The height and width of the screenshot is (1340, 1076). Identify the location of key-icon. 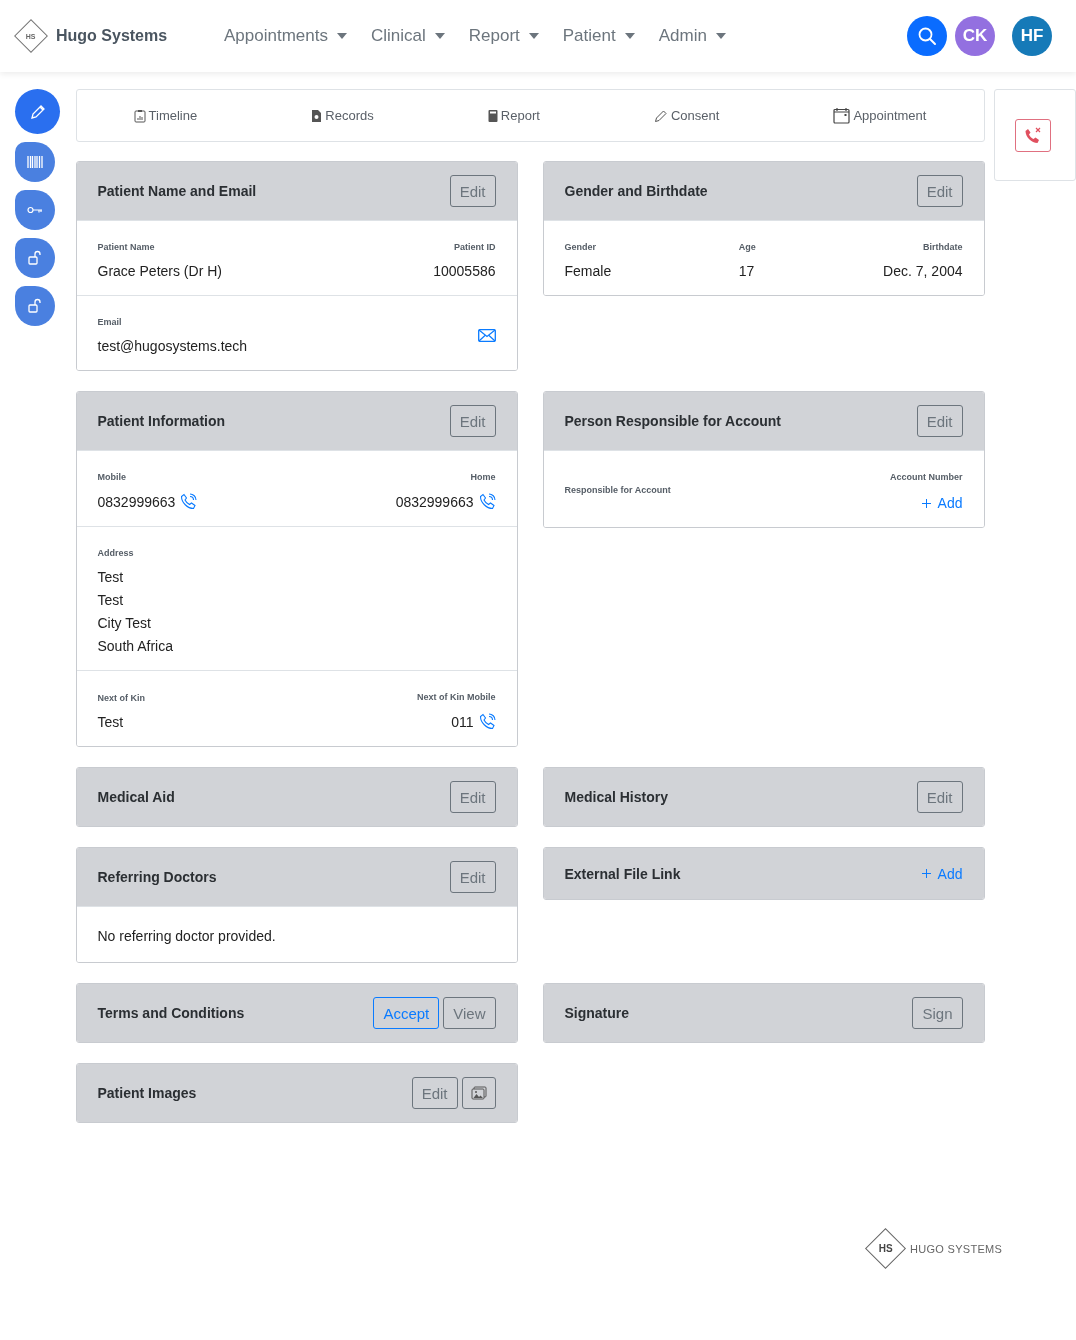
(35, 210).